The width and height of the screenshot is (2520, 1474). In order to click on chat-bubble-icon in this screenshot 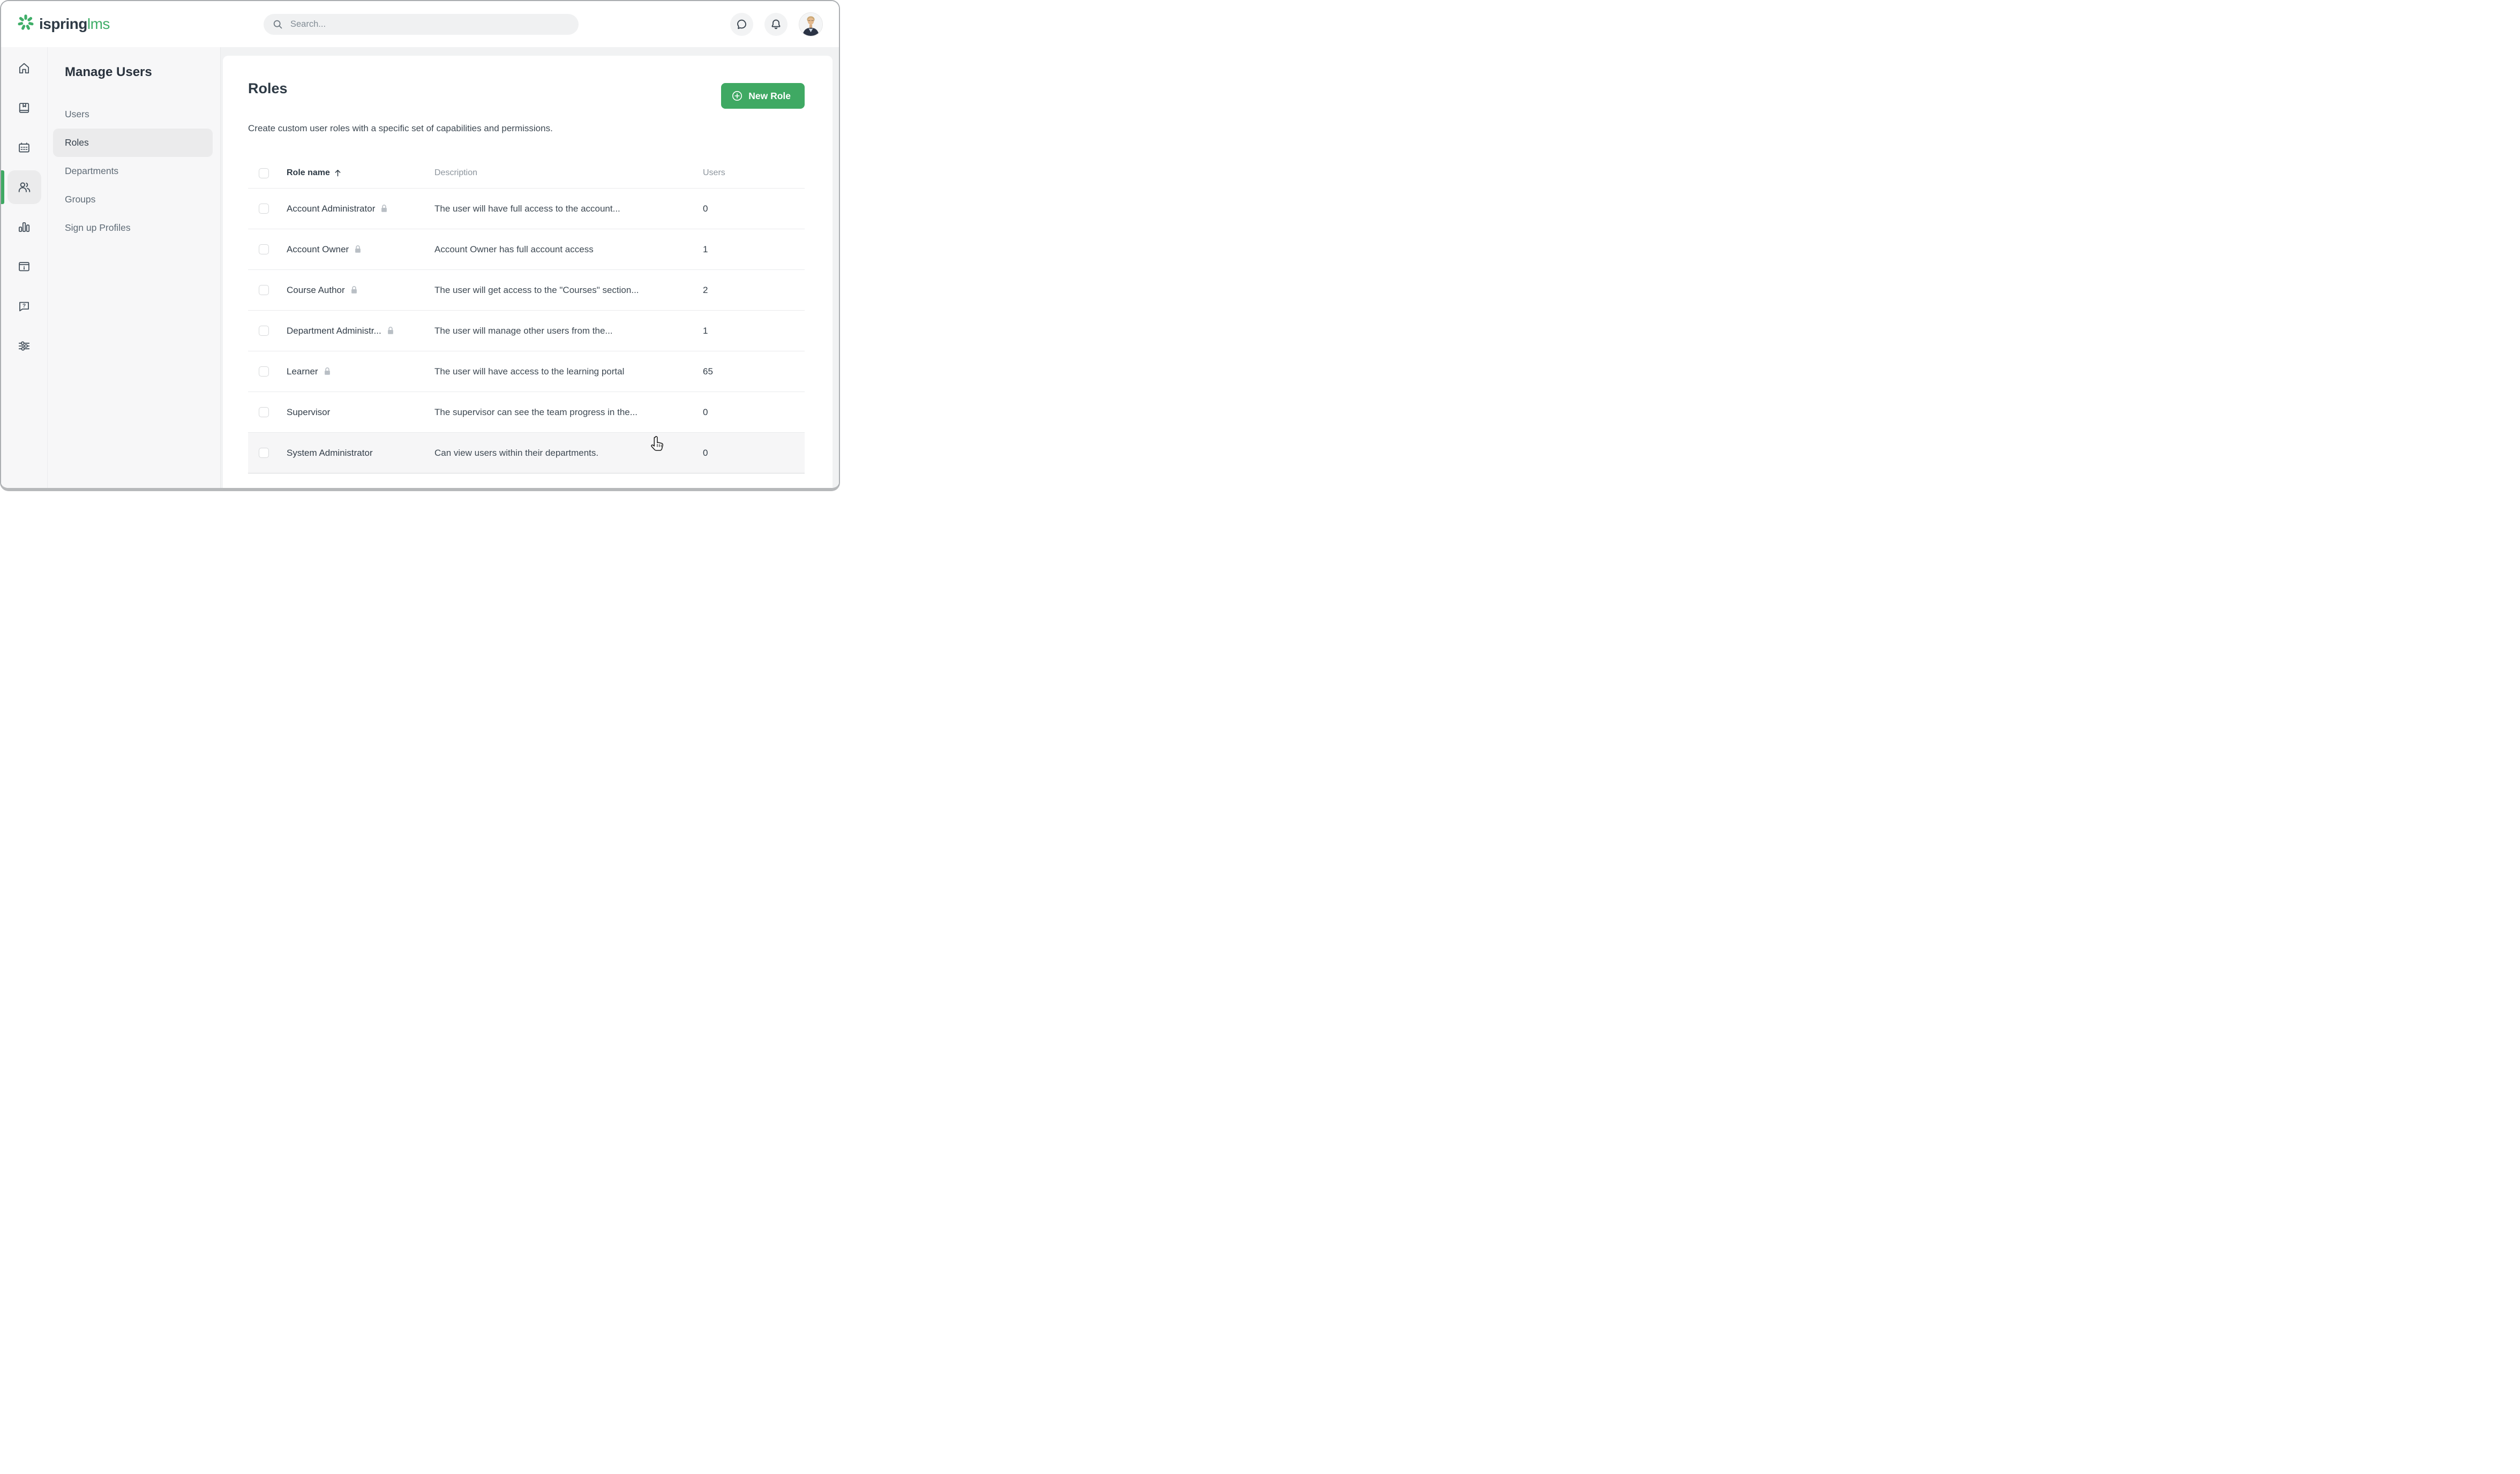, I will do `click(741, 24)`.